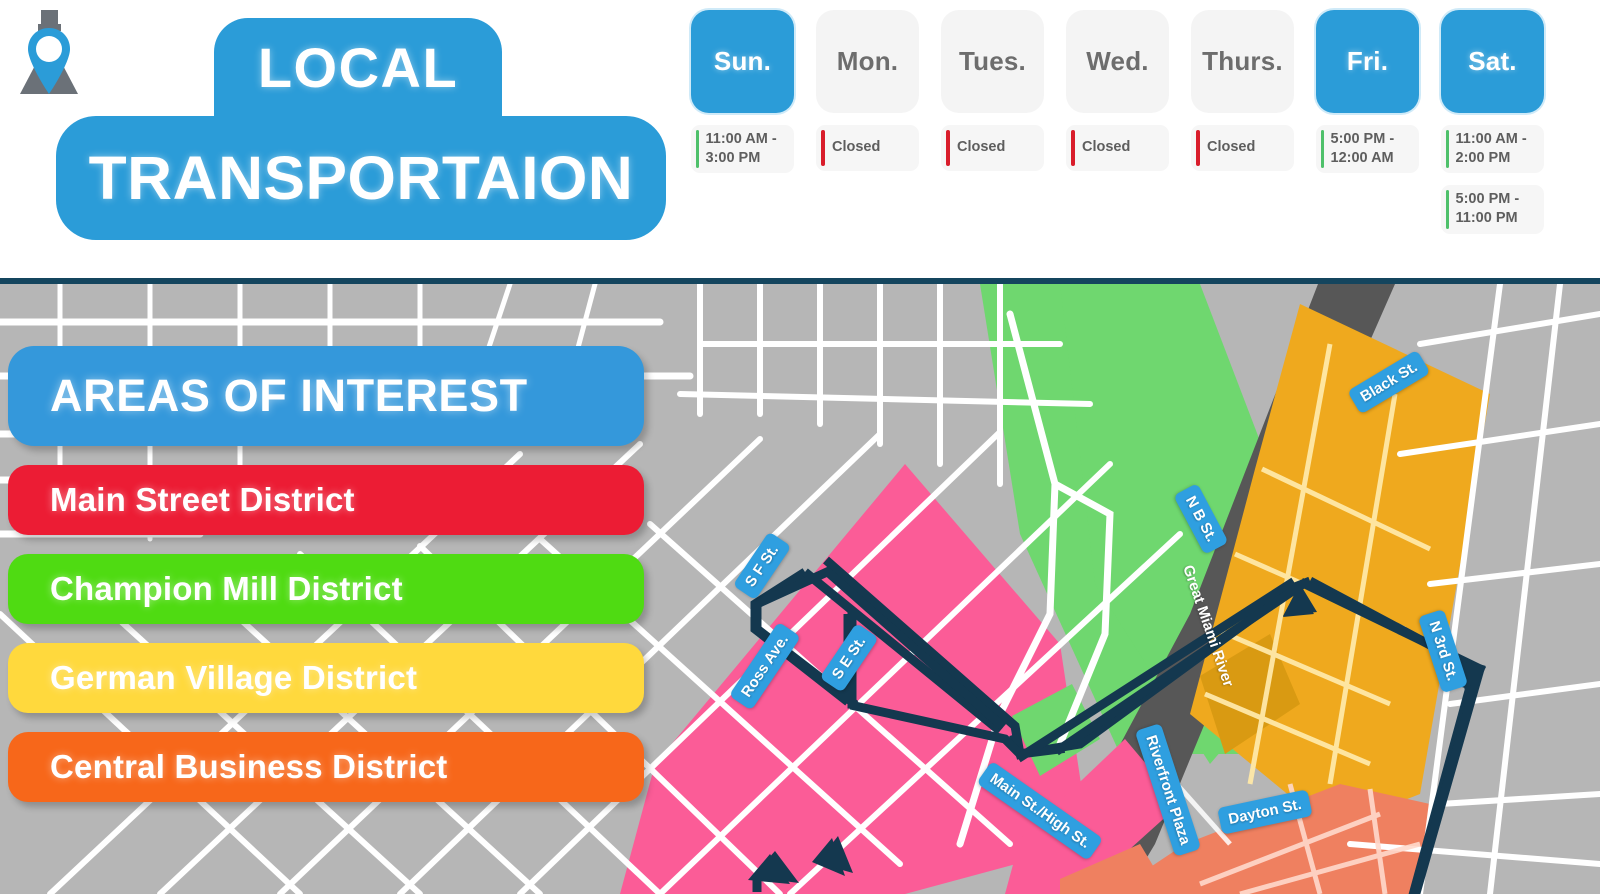 The height and width of the screenshot is (894, 1600). I want to click on title-line-2-badge: TRANSPORTAION, so click(361, 178).